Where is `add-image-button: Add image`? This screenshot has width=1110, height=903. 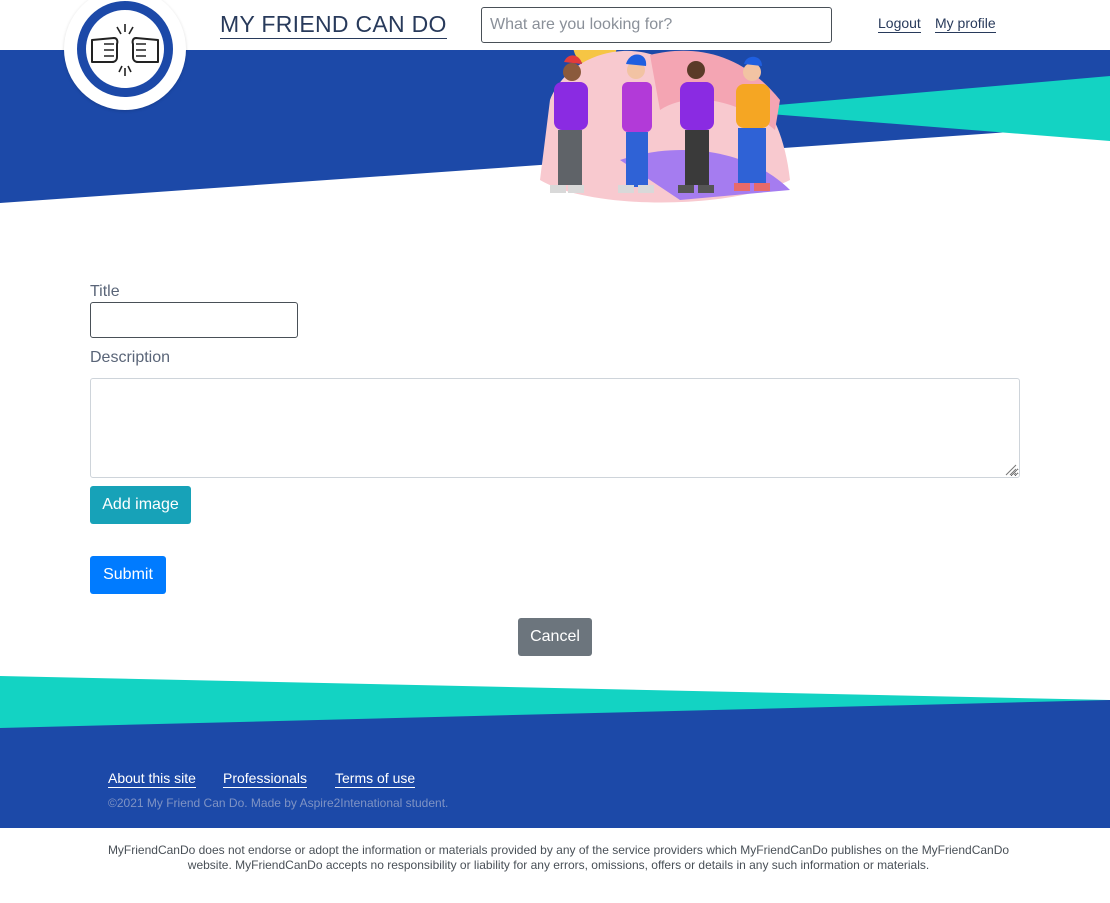 add-image-button: Add image is located at coordinates (140, 505).